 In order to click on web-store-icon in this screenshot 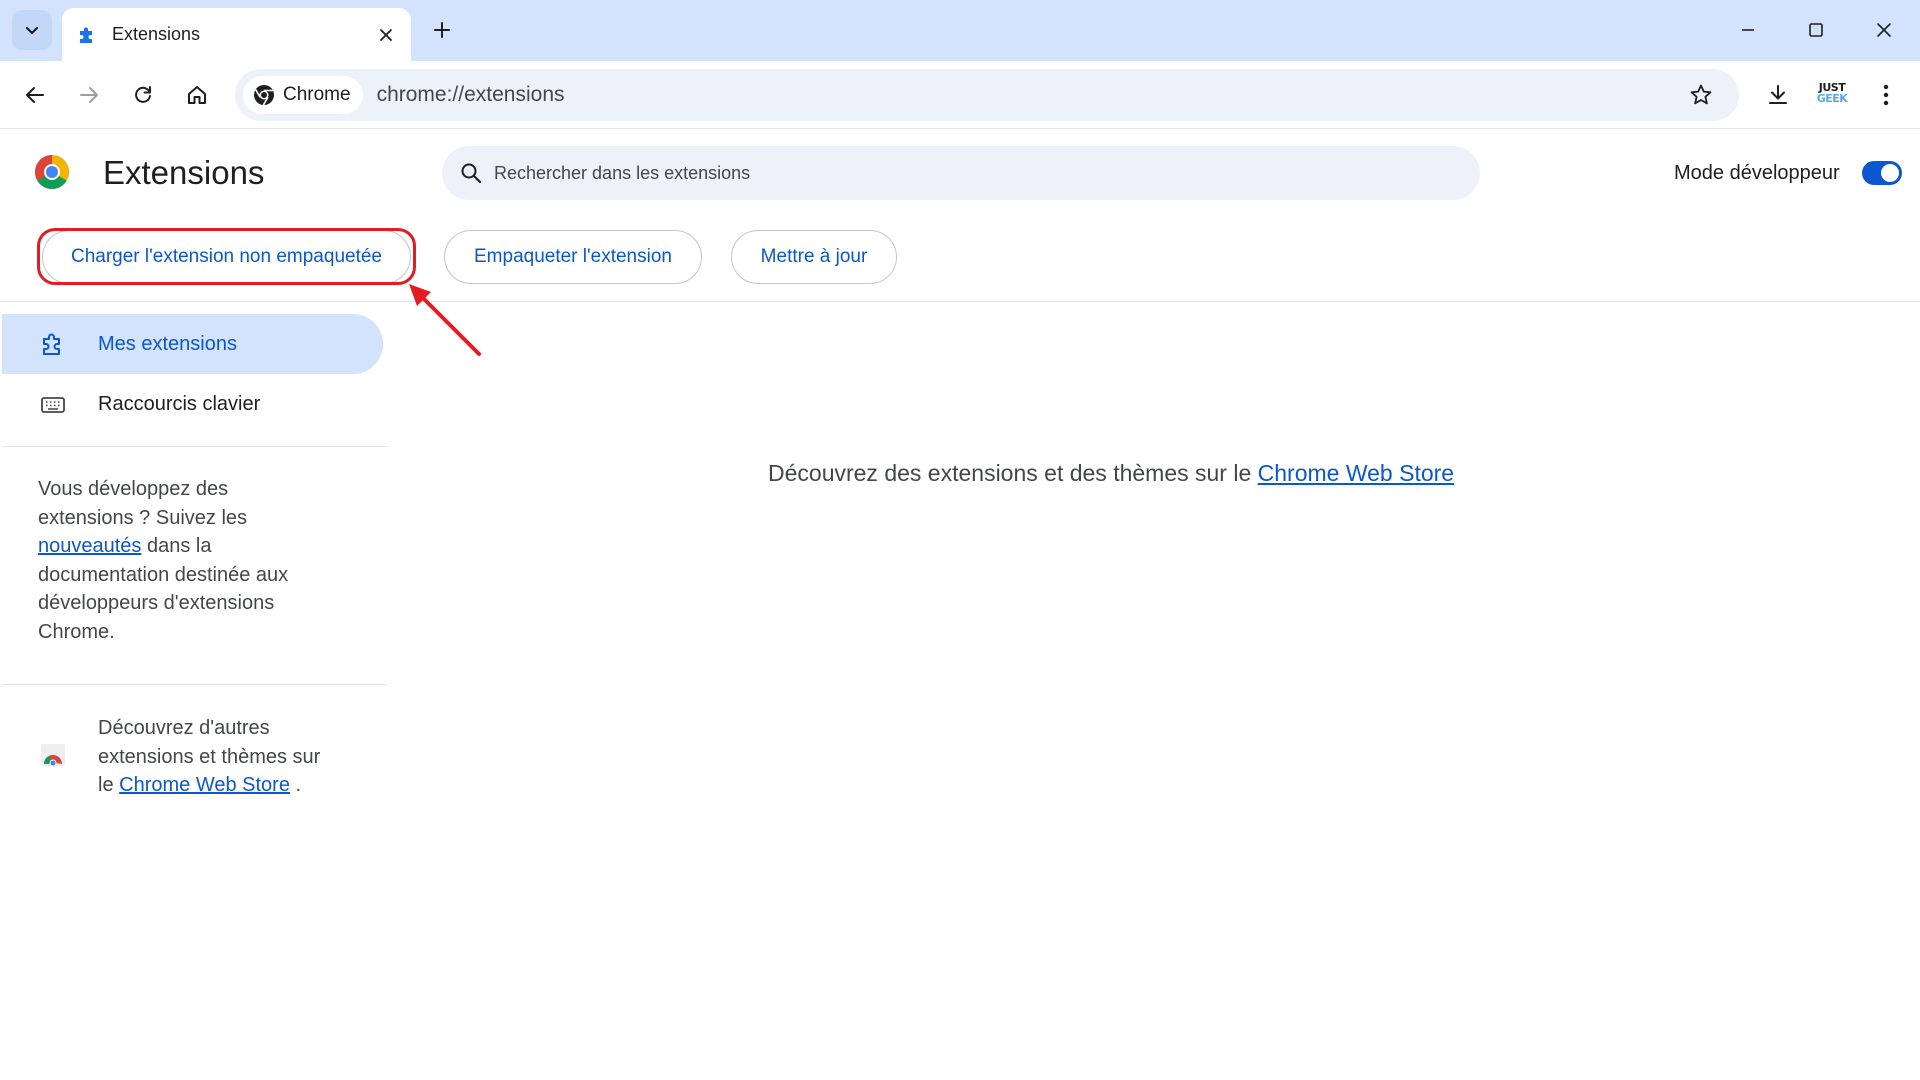, I will do `click(53, 755)`.